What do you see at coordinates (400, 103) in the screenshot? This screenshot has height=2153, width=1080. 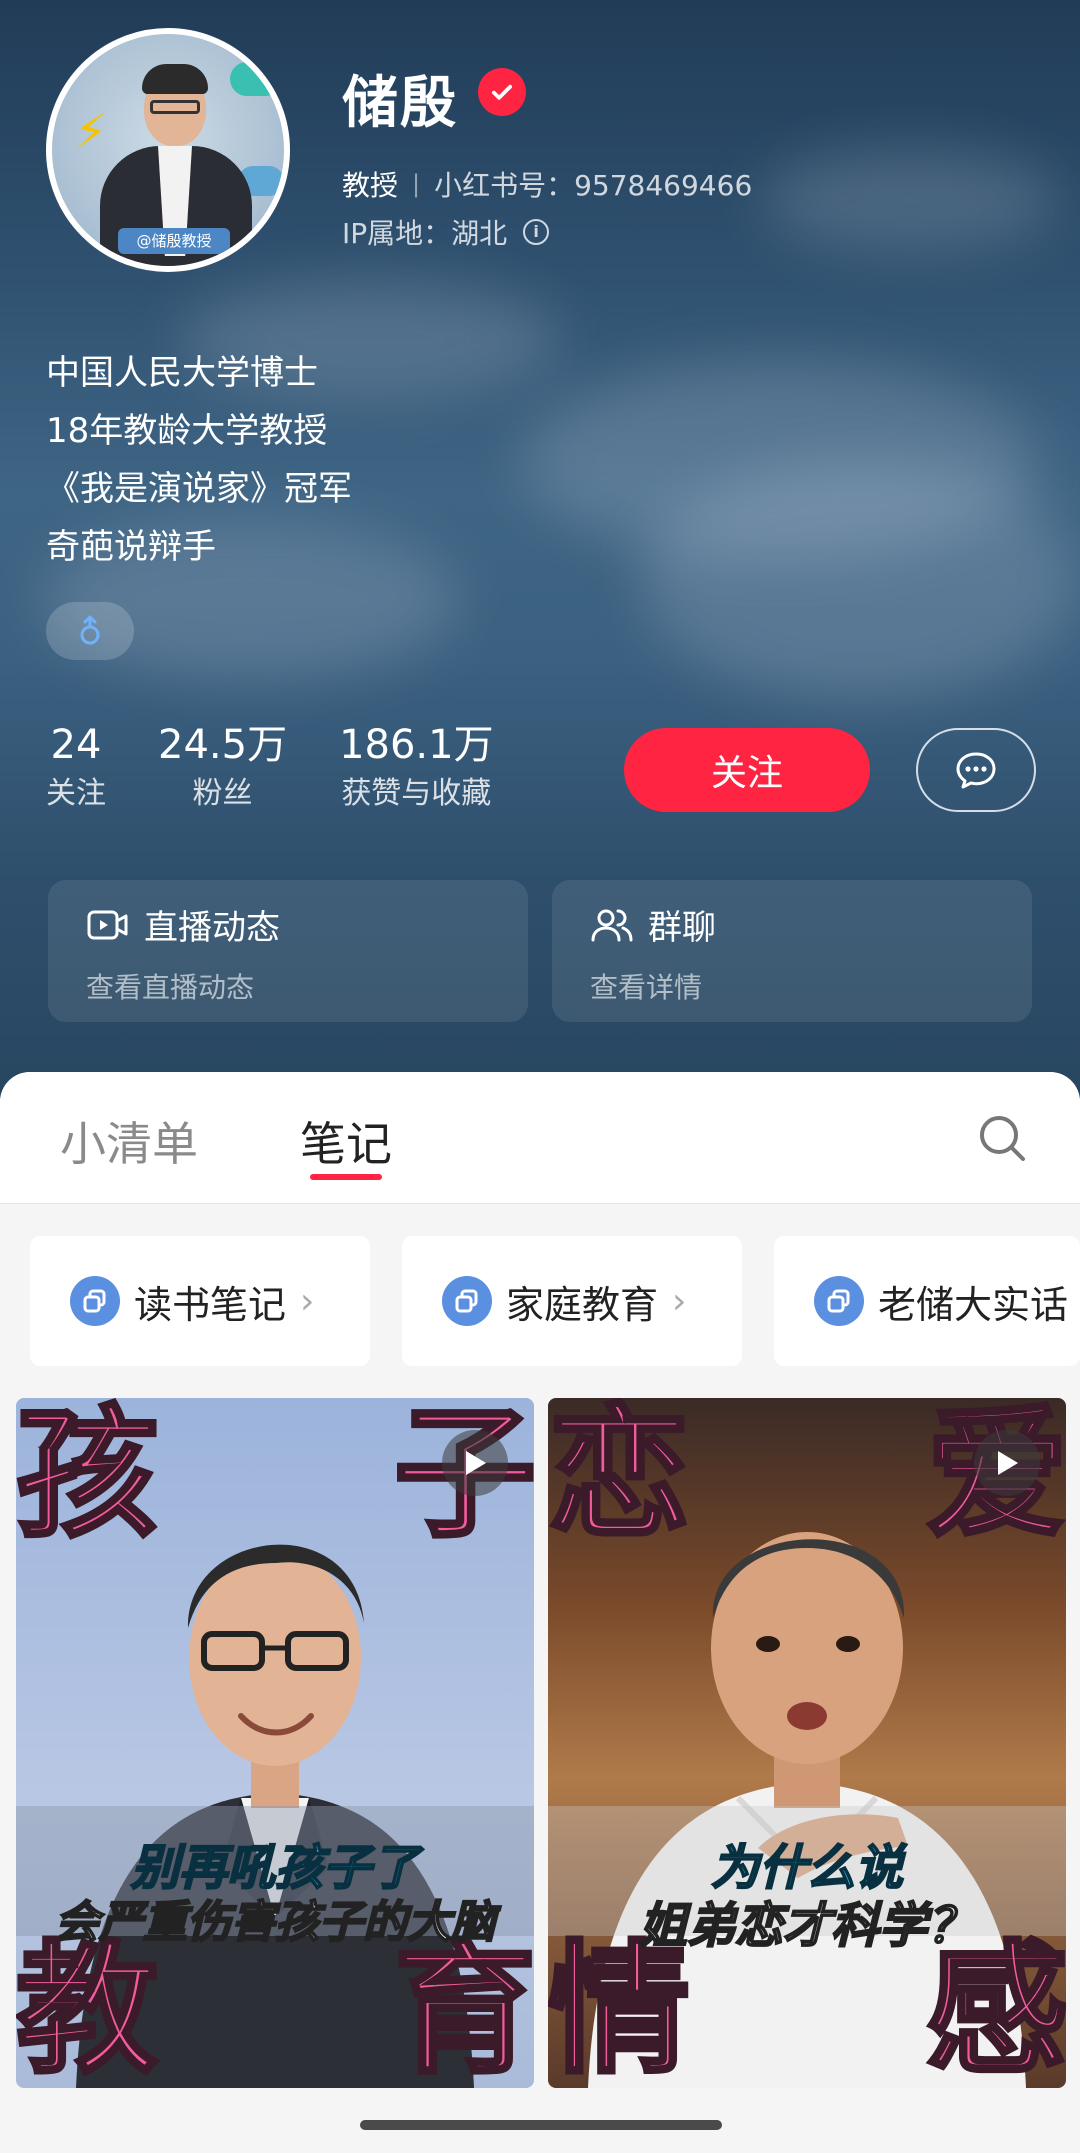 I see `profile-name: 储殷` at bounding box center [400, 103].